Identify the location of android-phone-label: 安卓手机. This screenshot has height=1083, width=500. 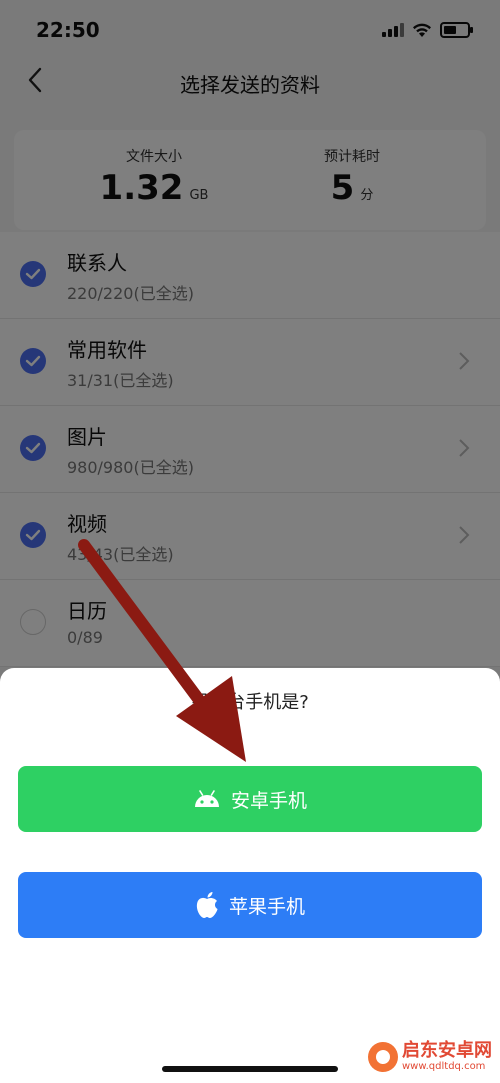
(268, 800).